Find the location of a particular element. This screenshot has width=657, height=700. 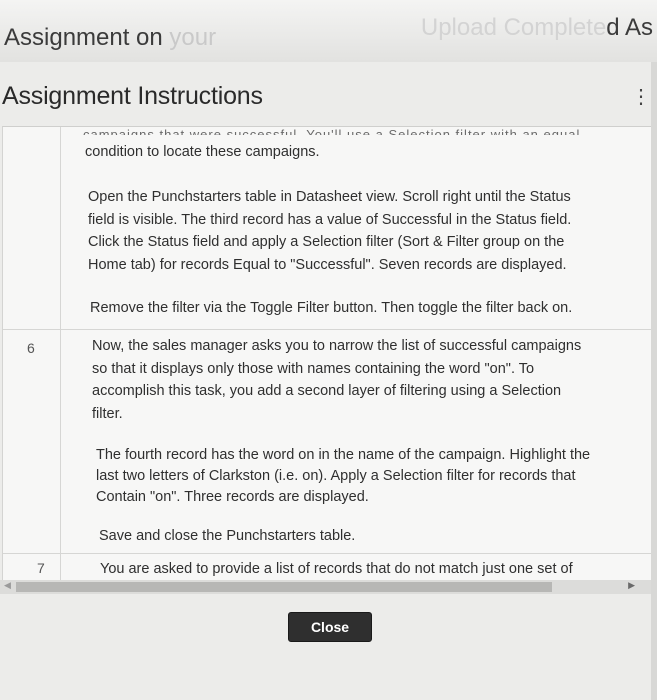

window-edge-shadow is located at coordinates (654, 381).